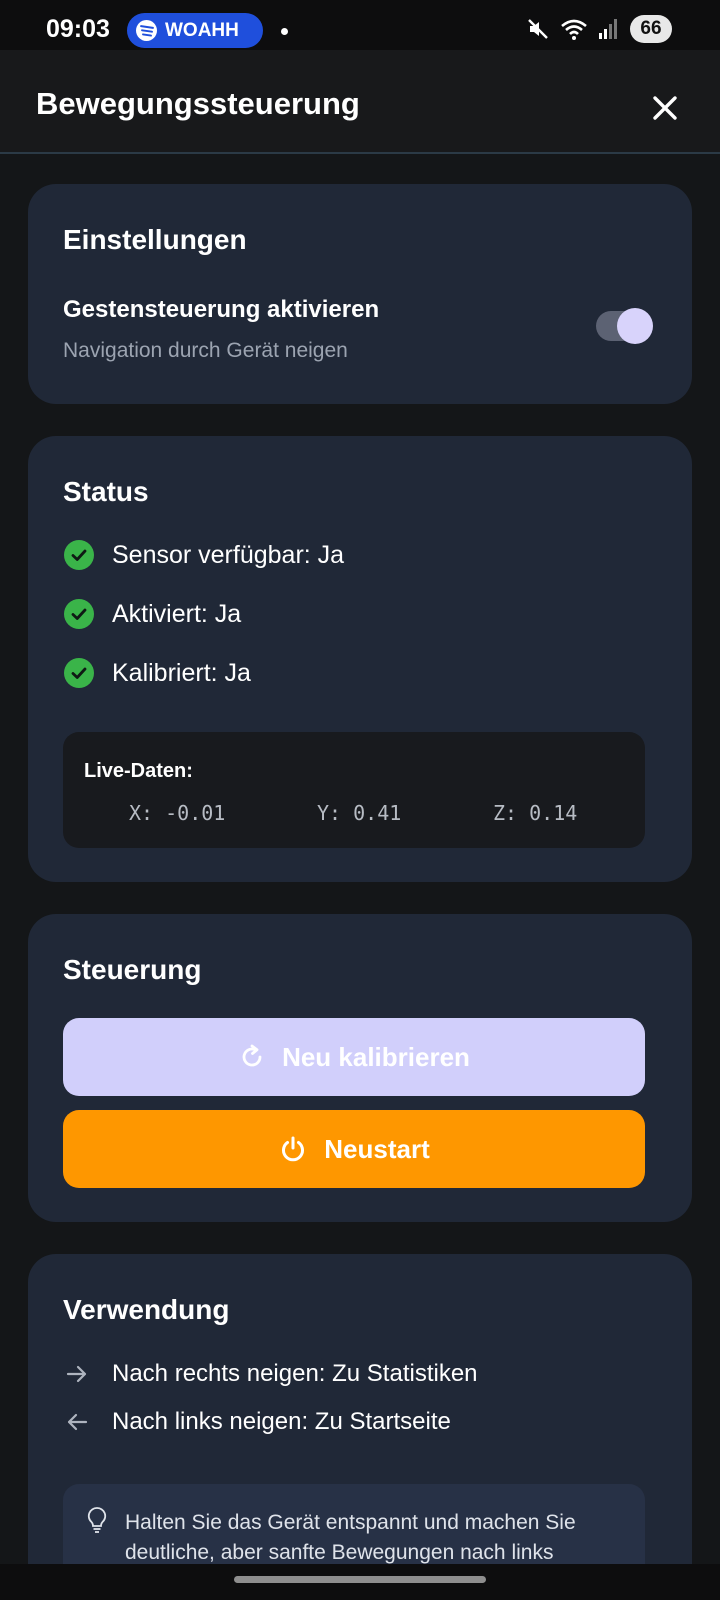  I want to click on spotify-icon, so click(146, 30).